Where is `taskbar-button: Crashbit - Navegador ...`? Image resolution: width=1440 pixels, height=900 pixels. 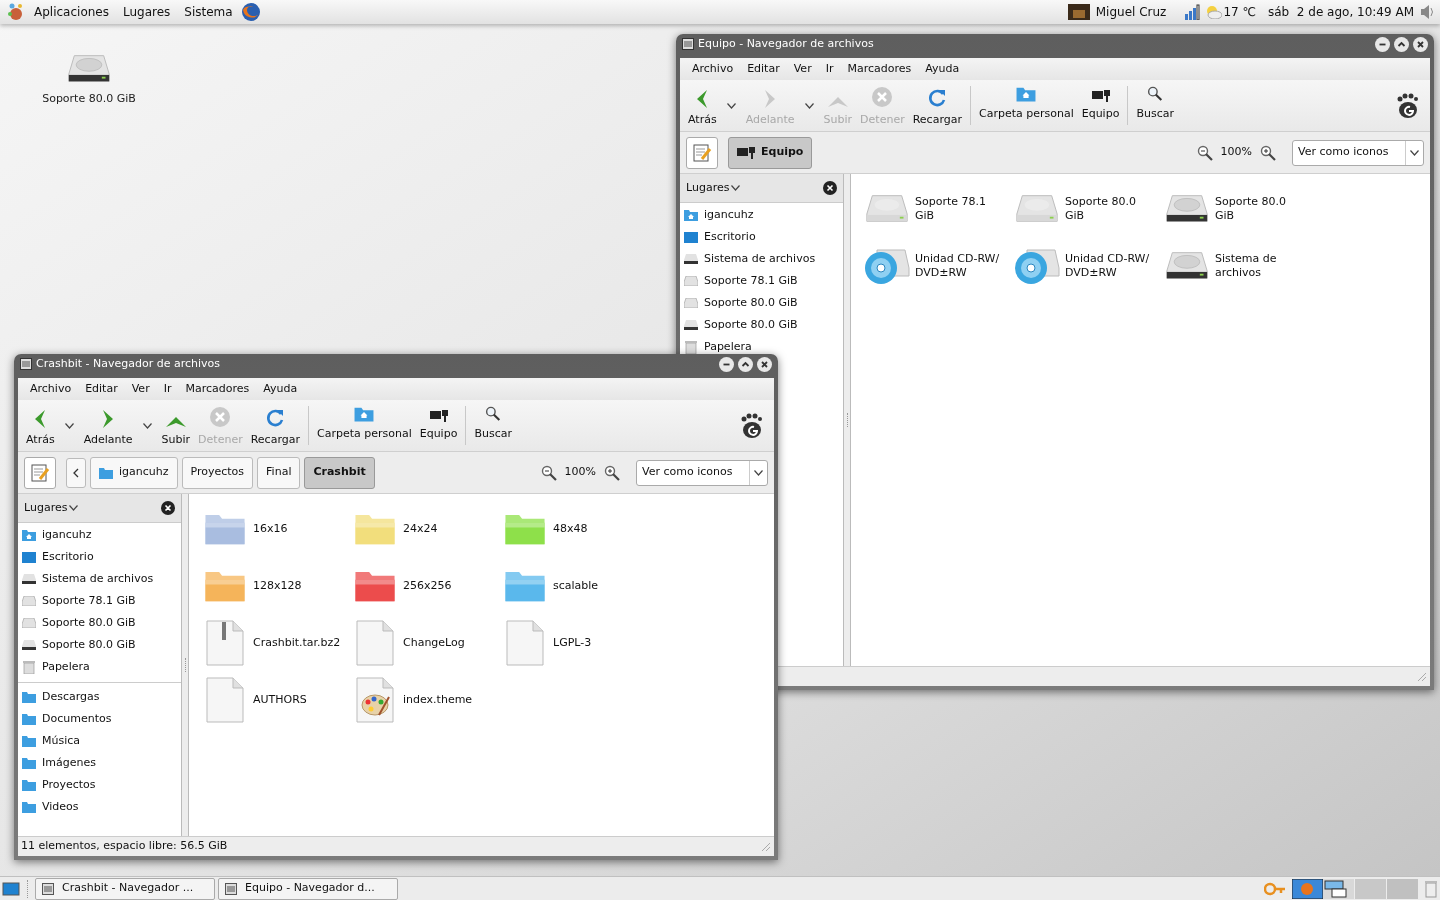
taskbar-button: Crashbit - Navegador ... is located at coordinates (125, 888).